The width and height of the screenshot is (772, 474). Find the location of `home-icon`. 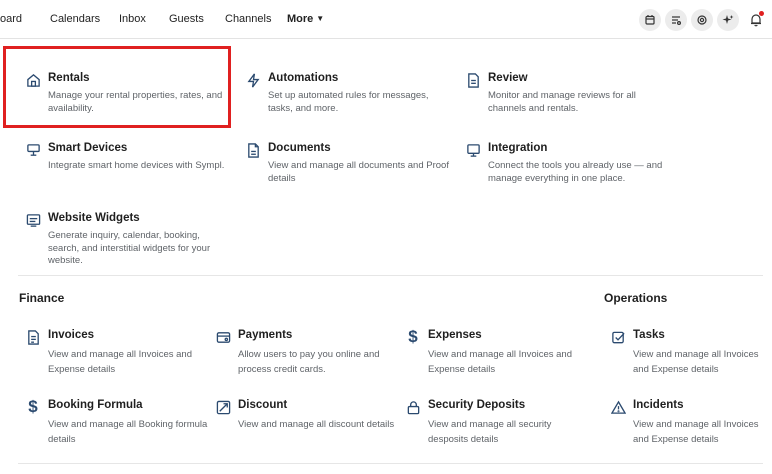

home-icon is located at coordinates (33, 80).